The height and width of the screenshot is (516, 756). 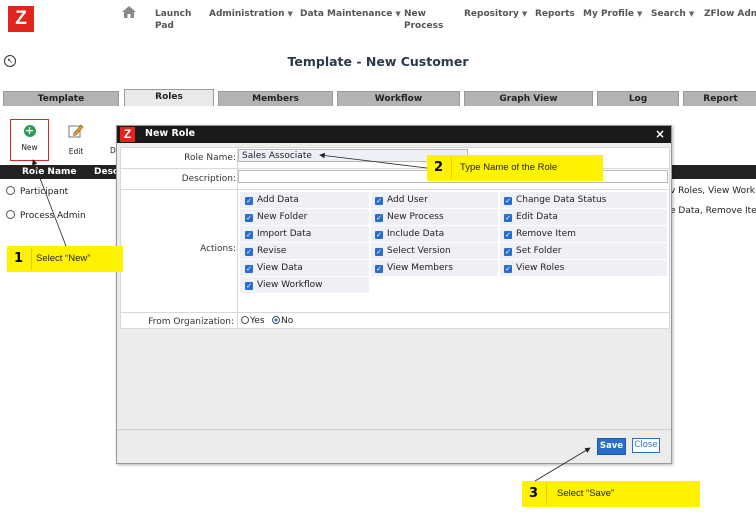 I want to click on tab-log: Log, so click(x=638, y=98).